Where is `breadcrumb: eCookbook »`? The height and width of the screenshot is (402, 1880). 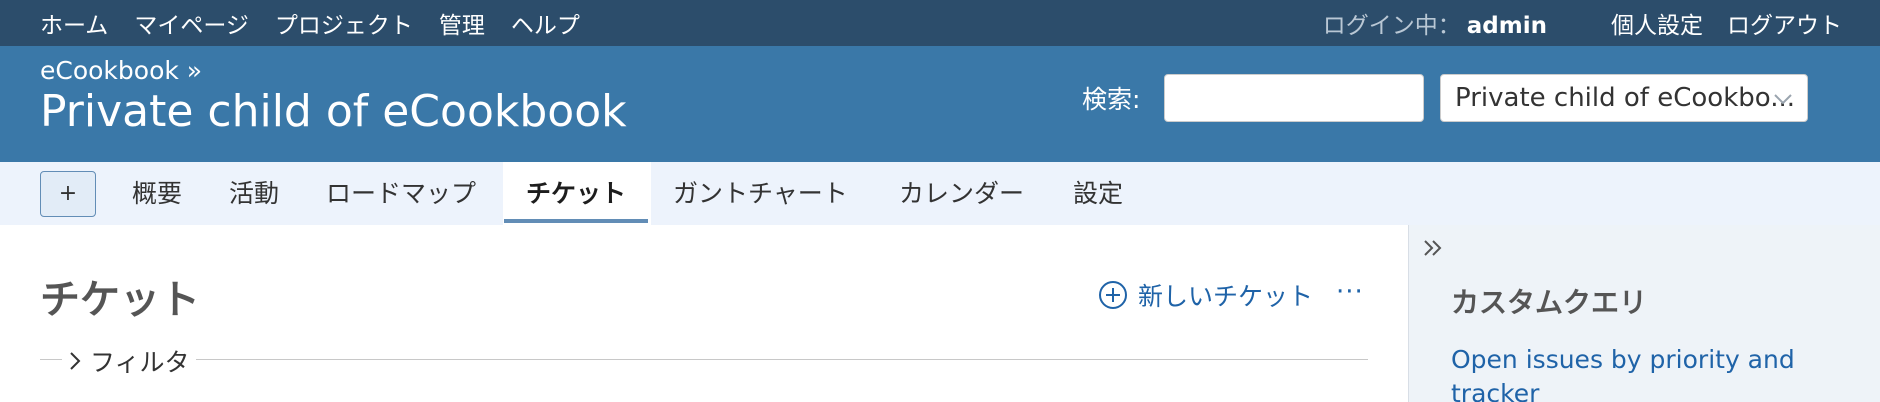
breadcrumb: eCookbook » is located at coordinates (121, 70).